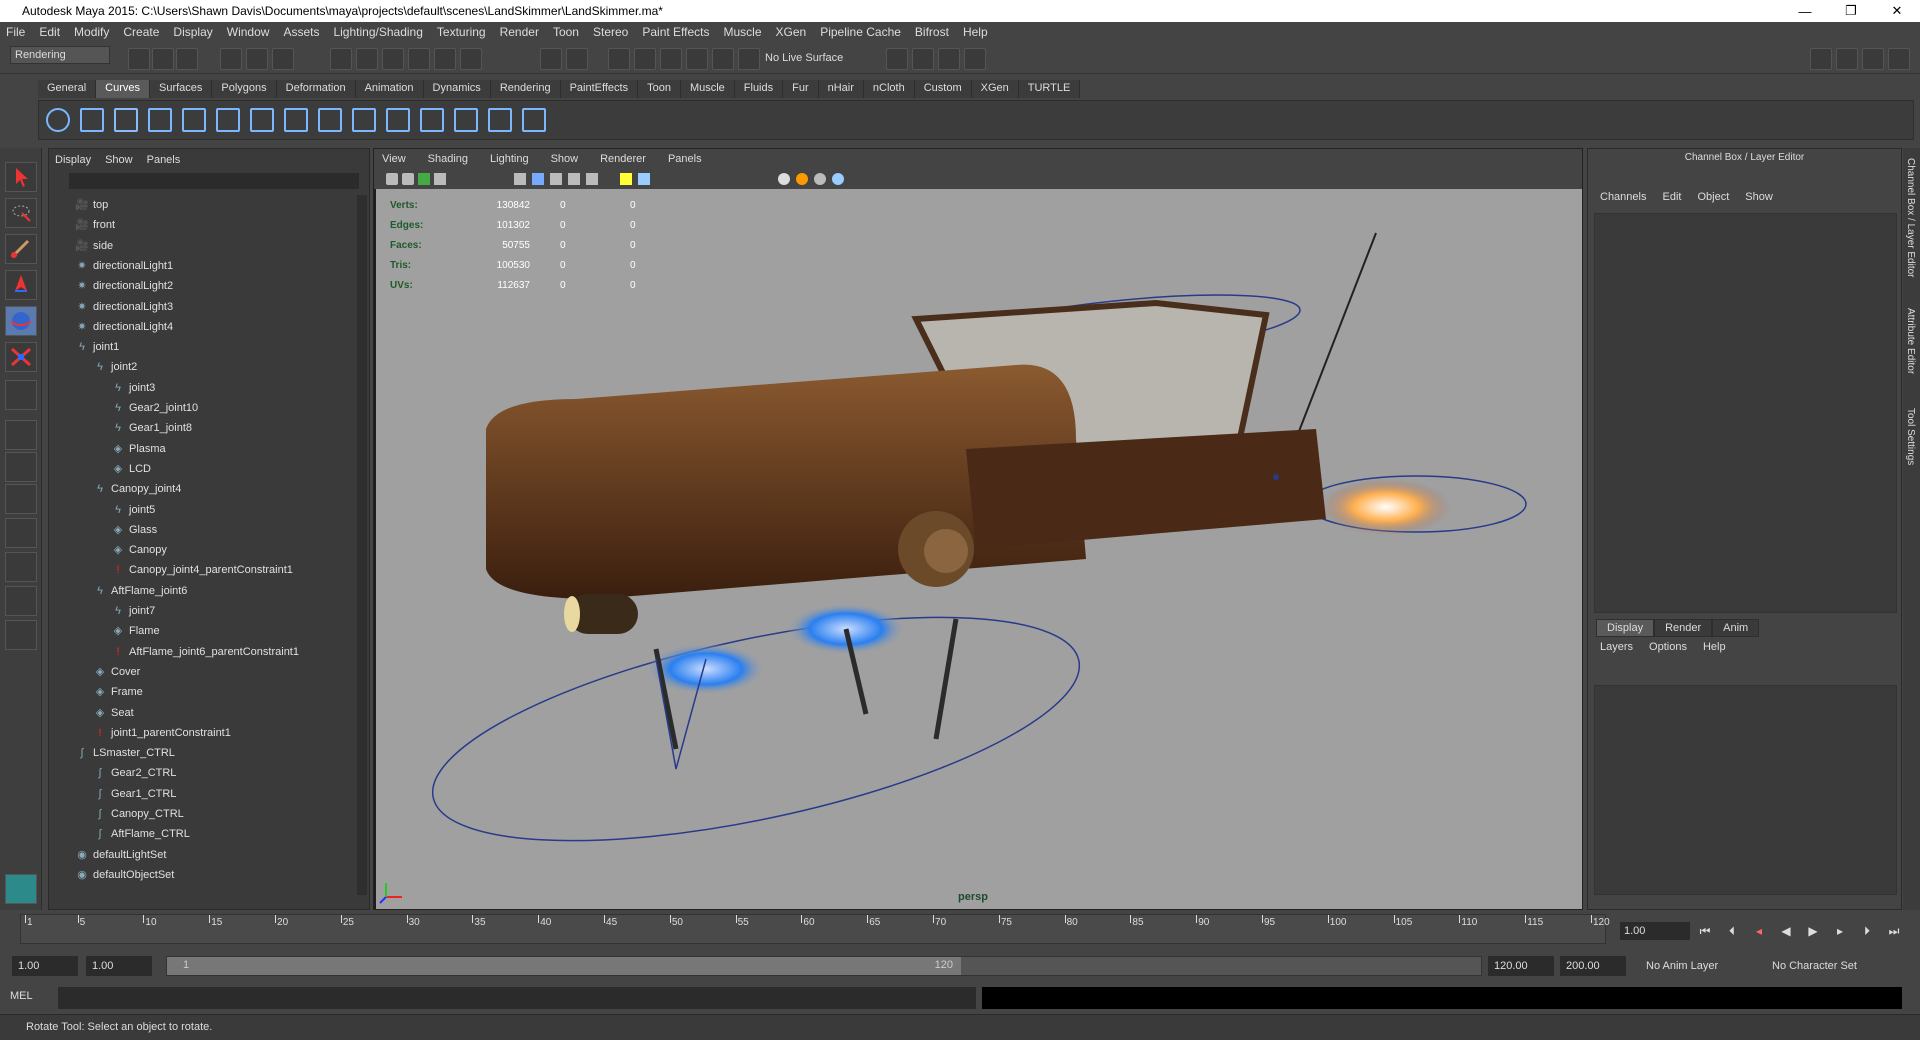  Describe the element at coordinates (565, 159) in the screenshot. I see `viewport-menu-show: Show` at that location.